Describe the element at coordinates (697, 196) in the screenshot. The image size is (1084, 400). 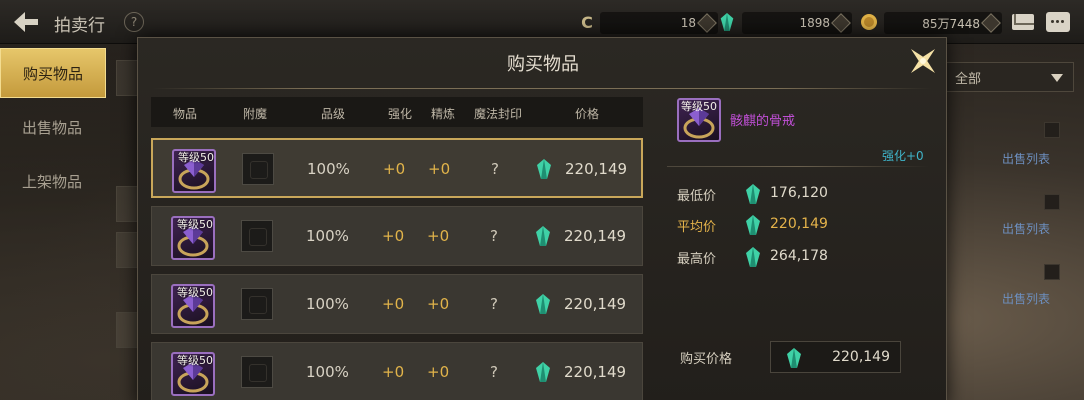
I see `min-price-label: 最低价` at that location.